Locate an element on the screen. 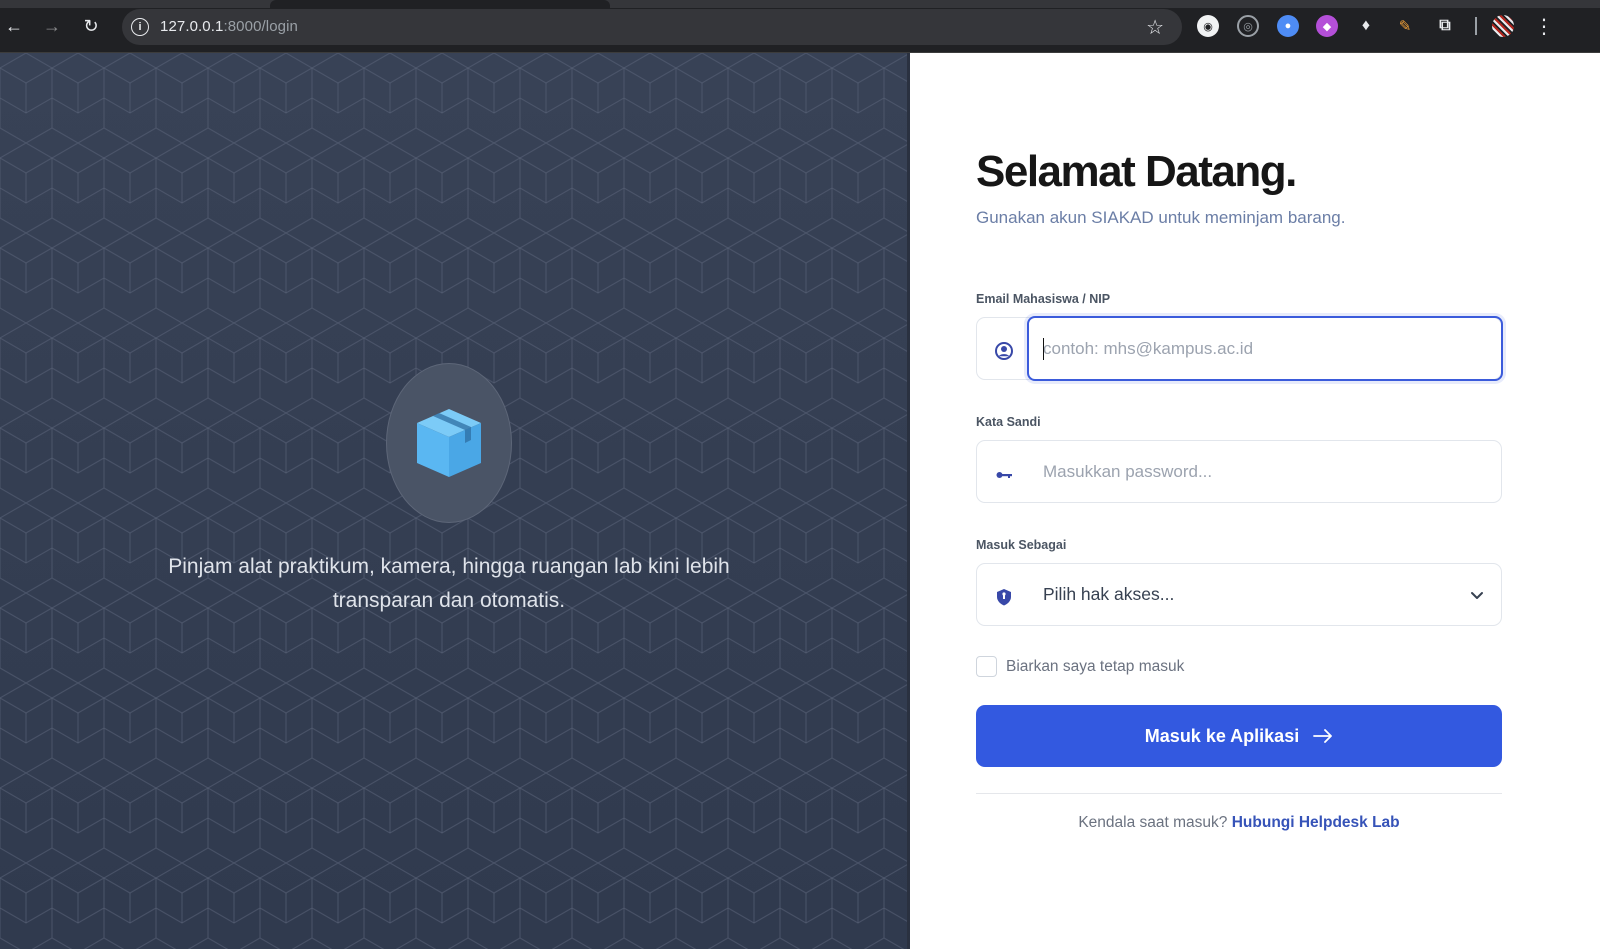 The image size is (1600, 949). toolbar-divider is located at coordinates (1476, 26).